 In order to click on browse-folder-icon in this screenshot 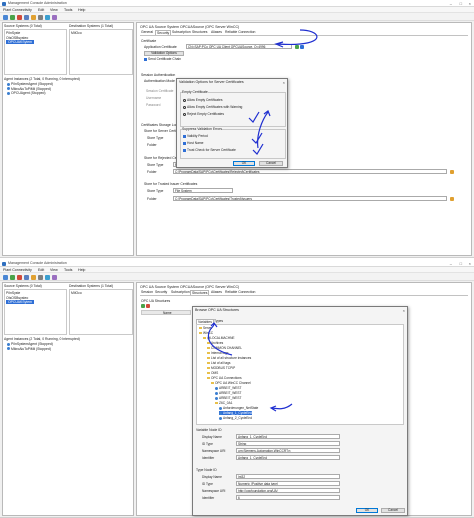, I will do `click(452, 171)`.